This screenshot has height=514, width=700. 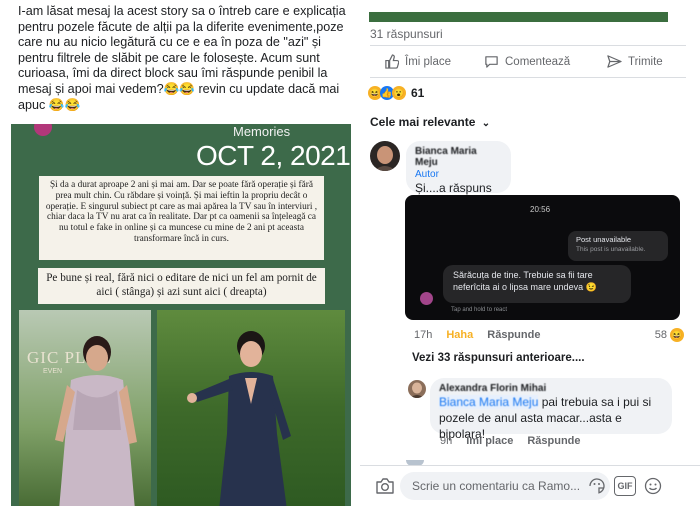 What do you see at coordinates (262, 131) in the screenshot?
I see `memories-label: Memories` at bounding box center [262, 131].